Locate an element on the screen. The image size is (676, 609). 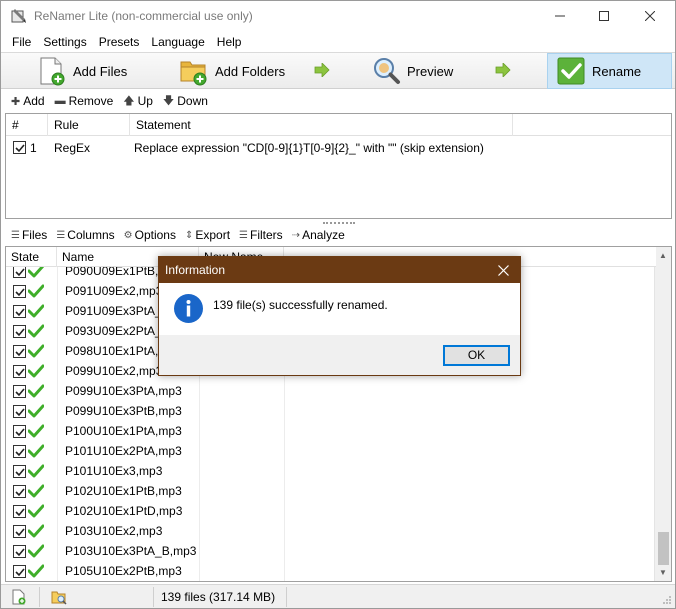
options-menu-button: ⚙ Options is located at coordinates (150, 235).